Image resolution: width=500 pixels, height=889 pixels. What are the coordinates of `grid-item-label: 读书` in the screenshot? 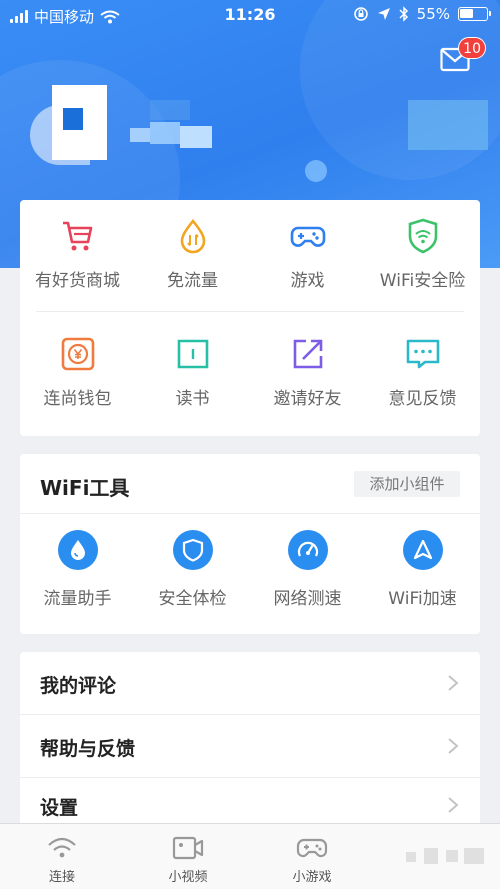 It's located at (192, 399).